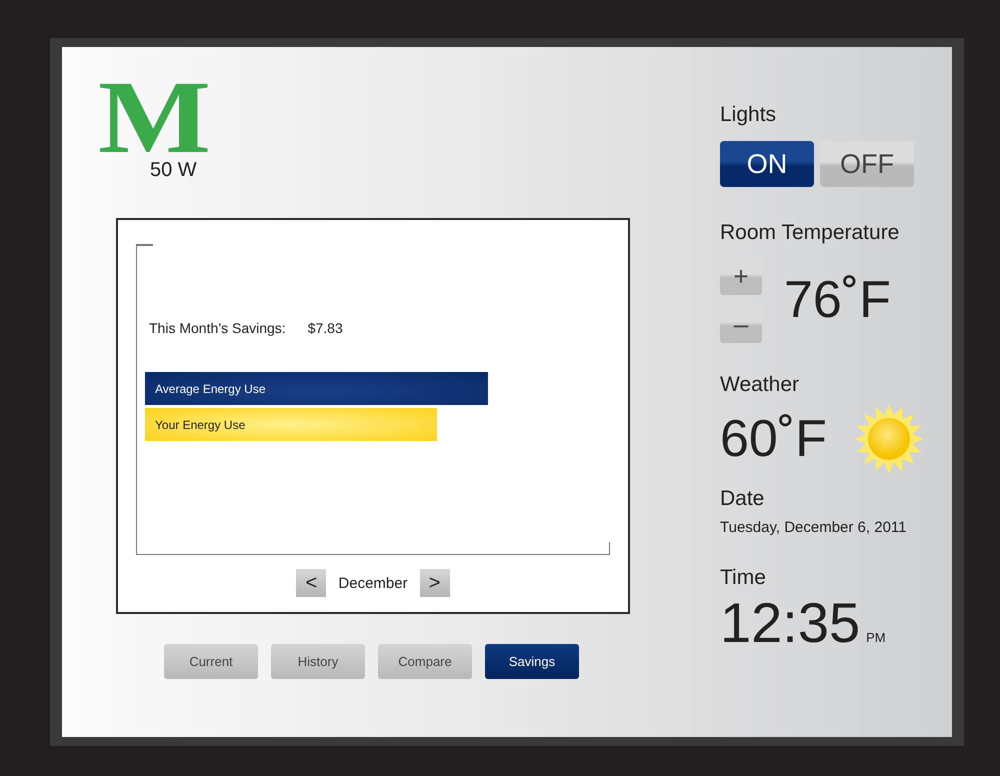 This screenshot has height=776, width=1000. Describe the element at coordinates (435, 583) in the screenshot. I see `next-month-button: >` at that location.